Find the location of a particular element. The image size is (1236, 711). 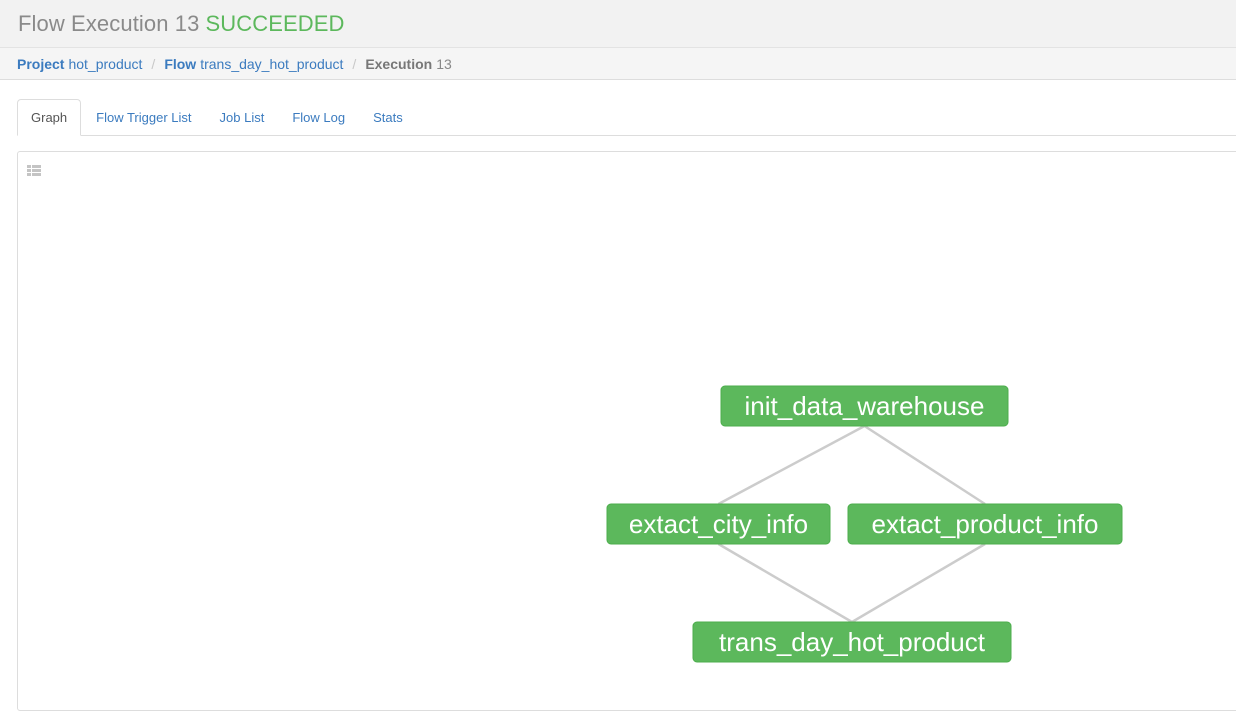

breadcrumb-project: Project hot_product is located at coordinates (79, 64).